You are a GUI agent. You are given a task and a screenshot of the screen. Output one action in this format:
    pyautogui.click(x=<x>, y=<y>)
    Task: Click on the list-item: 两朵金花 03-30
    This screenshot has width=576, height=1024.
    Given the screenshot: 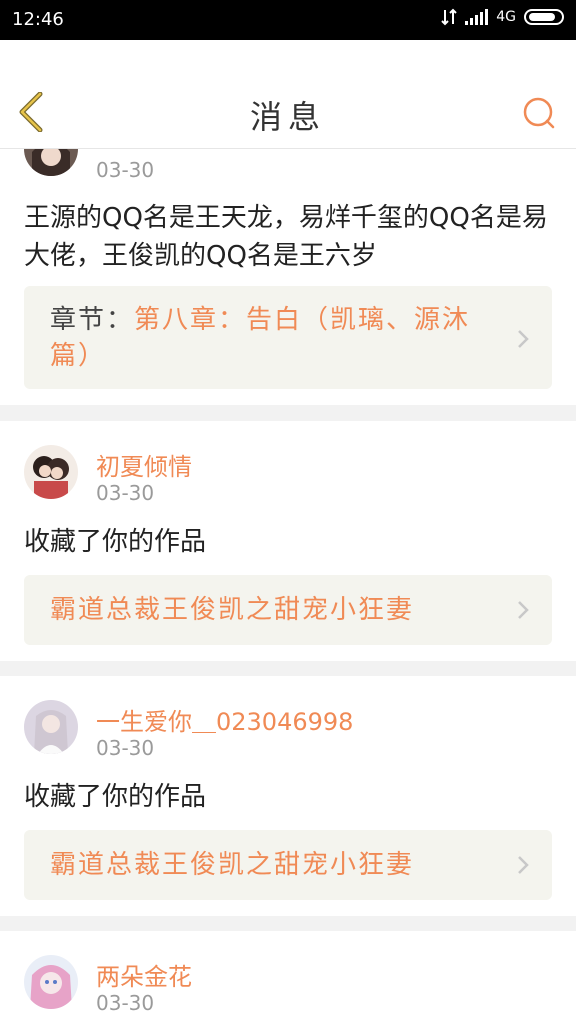 What is the action you would take?
    pyautogui.click(x=288, y=977)
    